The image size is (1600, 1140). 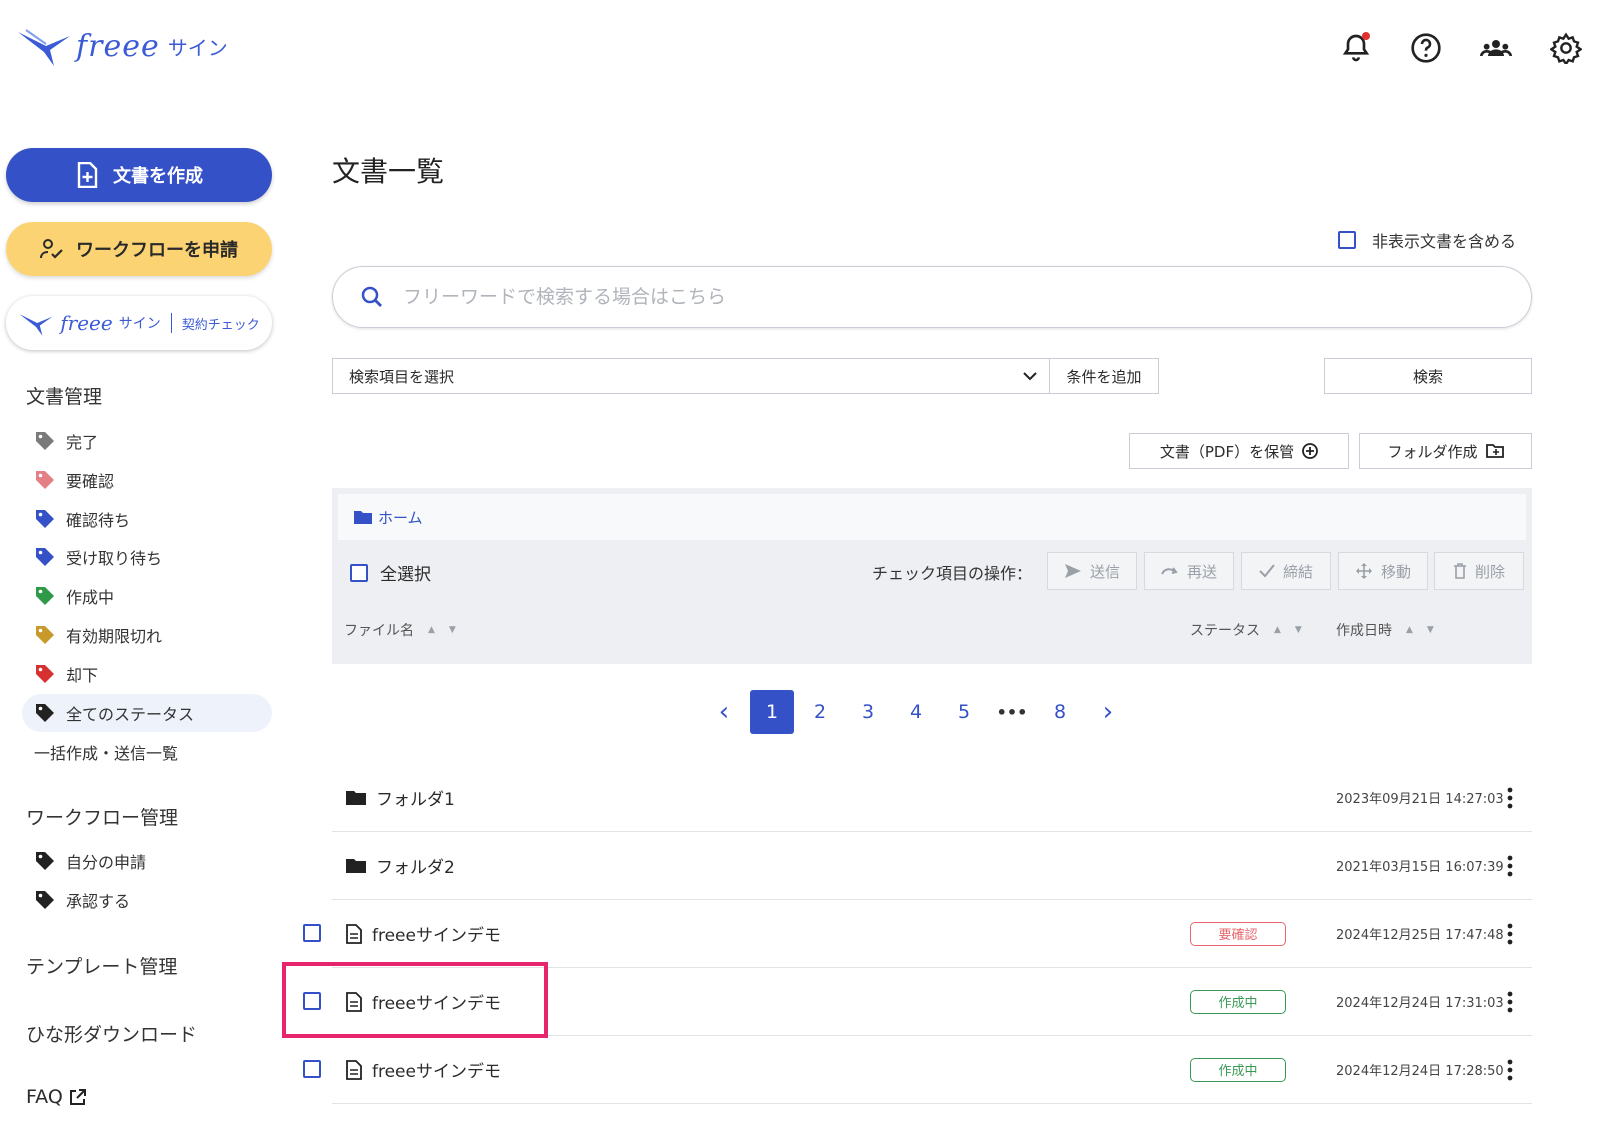 I want to click on select-all-control: 全選択, so click(x=390, y=572).